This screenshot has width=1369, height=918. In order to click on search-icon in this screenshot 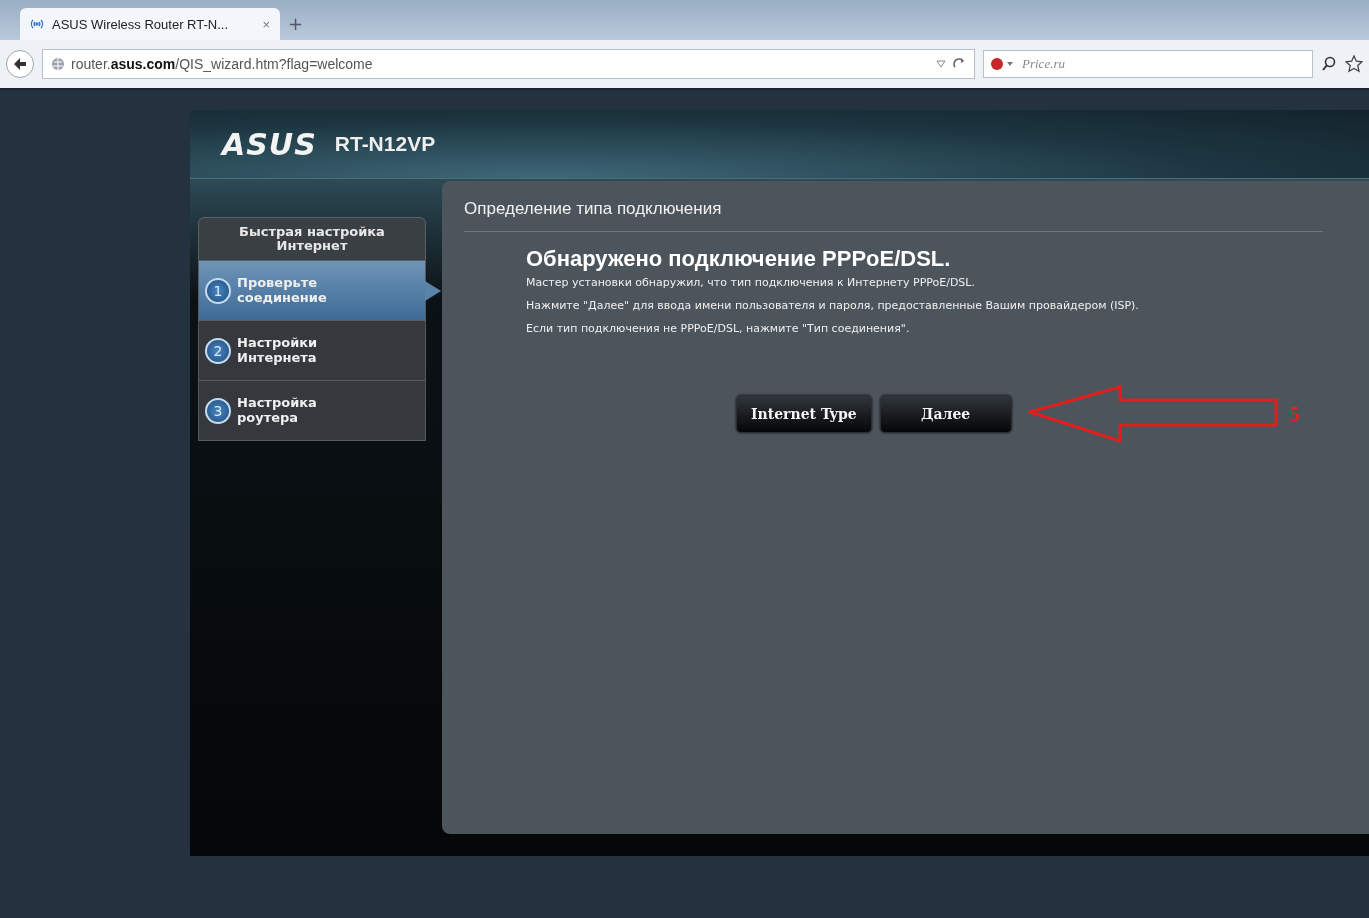, I will do `click(1329, 64)`.